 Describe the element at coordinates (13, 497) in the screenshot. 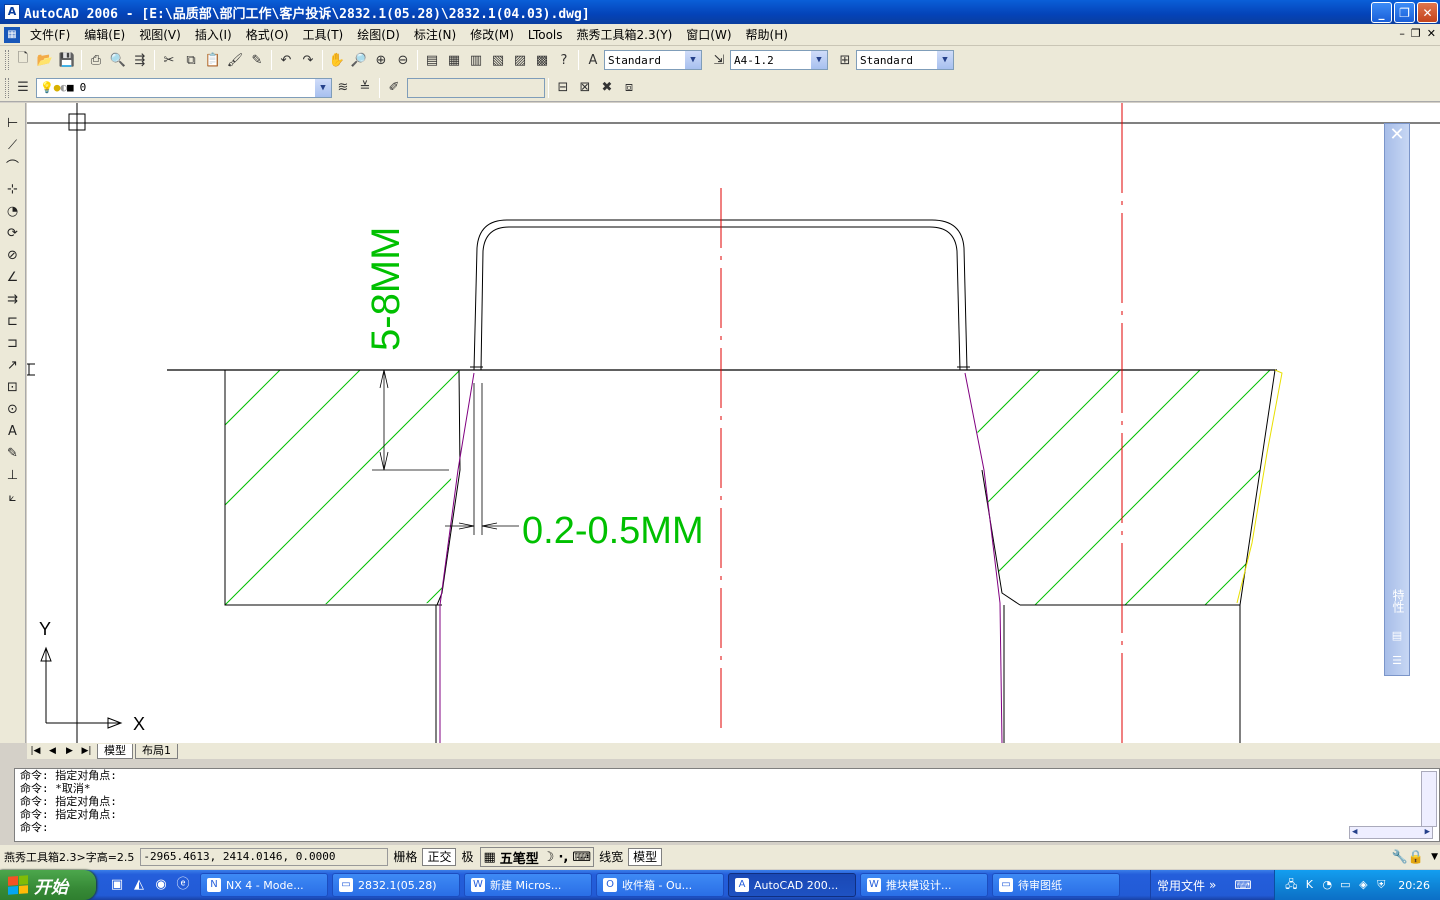

I see `dim-style-left-icon: ⟀` at that location.